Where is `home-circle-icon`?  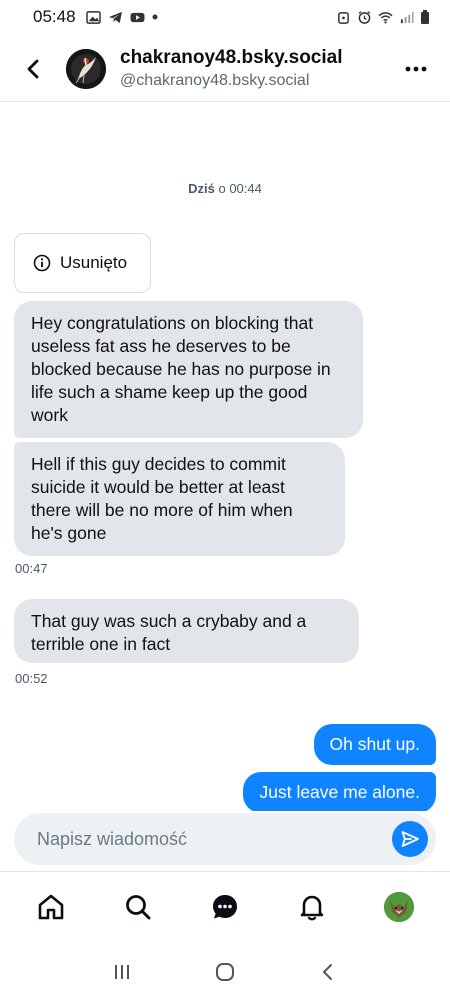 home-circle-icon is located at coordinates (224, 972).